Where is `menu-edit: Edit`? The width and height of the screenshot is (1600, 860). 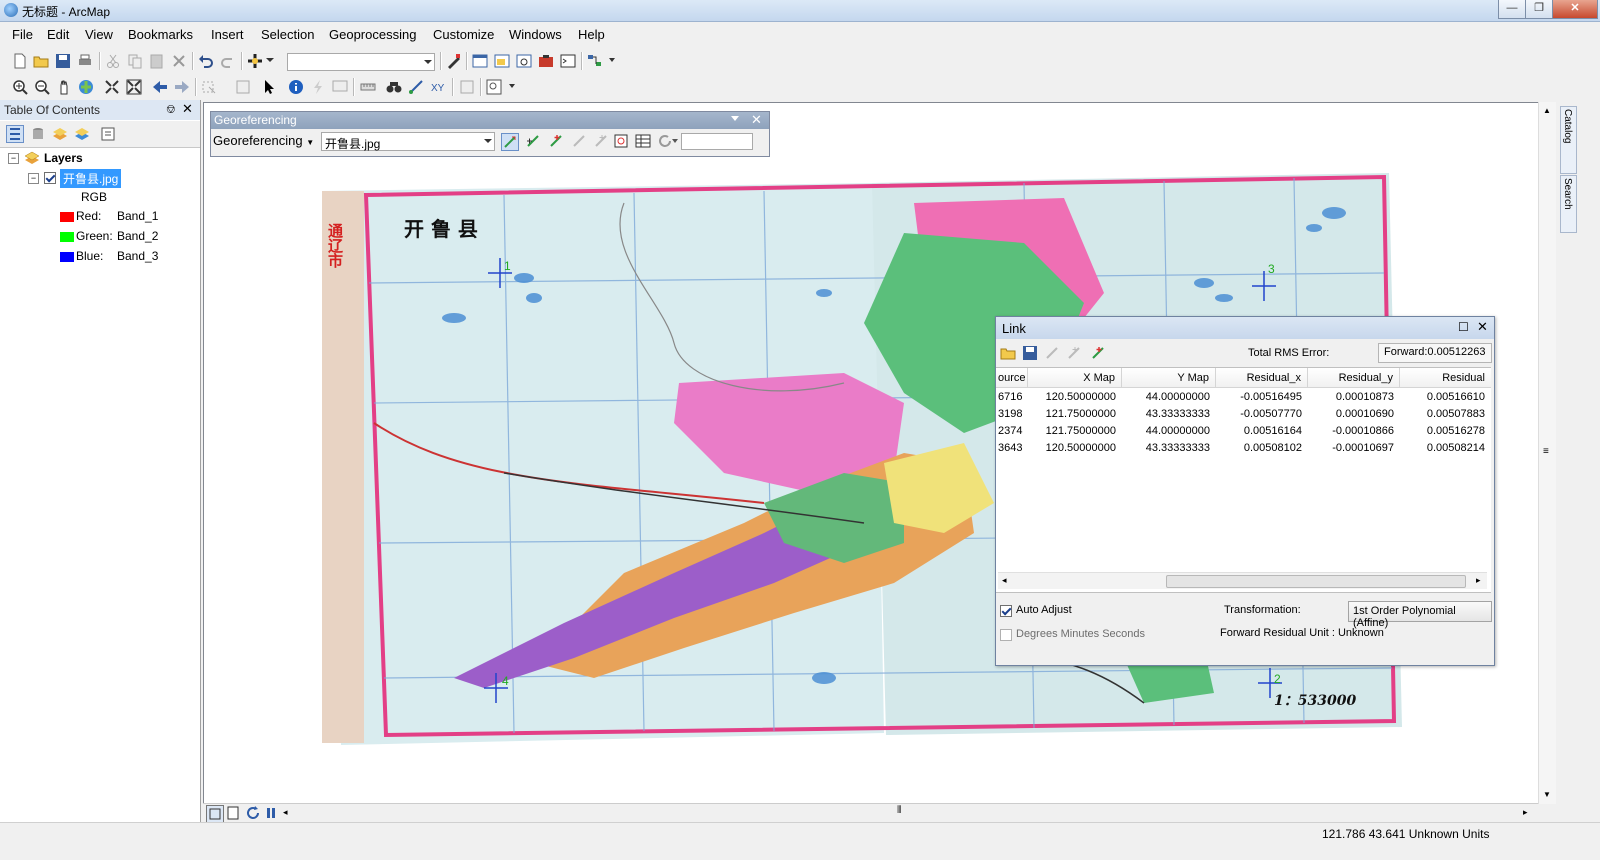
menu-edit: Edit is located at coordinates (58, 34).